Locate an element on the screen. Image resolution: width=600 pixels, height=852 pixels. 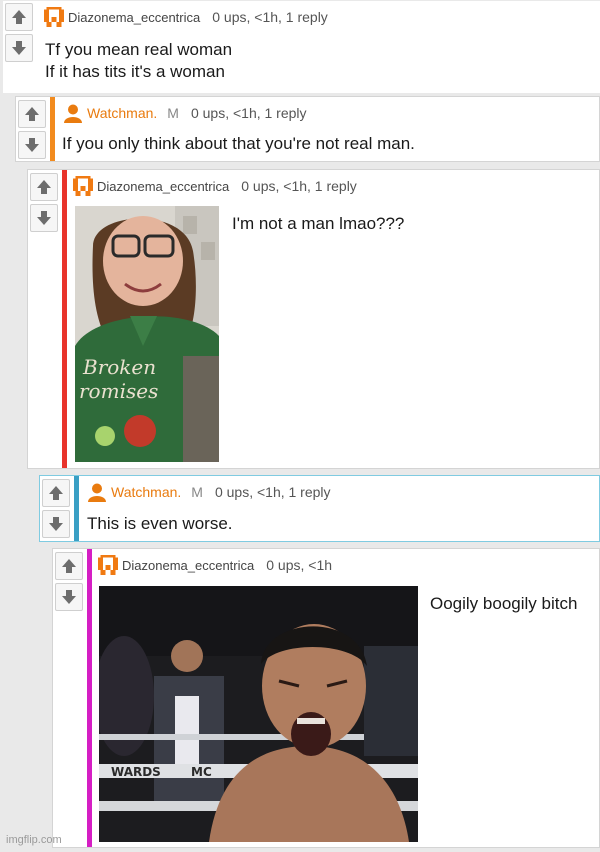
comment-image: Broken romises is located at coordinates (147, 334).